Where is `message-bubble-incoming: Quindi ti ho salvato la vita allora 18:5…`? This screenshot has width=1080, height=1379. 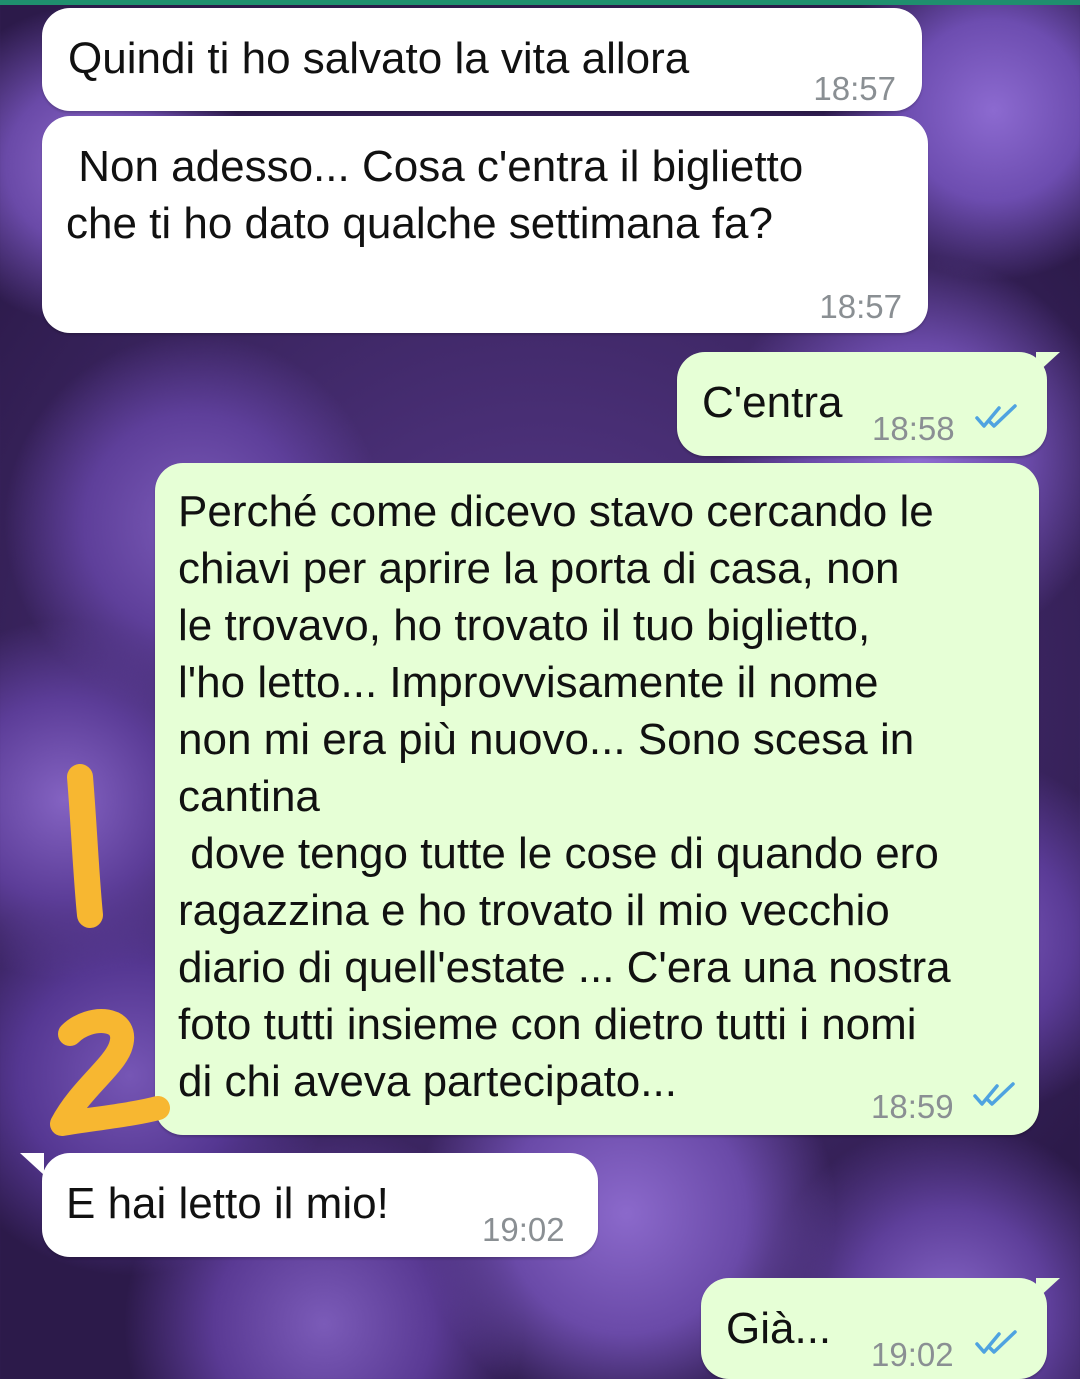
message-bubble-incoming: Quindi ti ho salvato la vita allora 18:5… is located at coordinates (482, 59).